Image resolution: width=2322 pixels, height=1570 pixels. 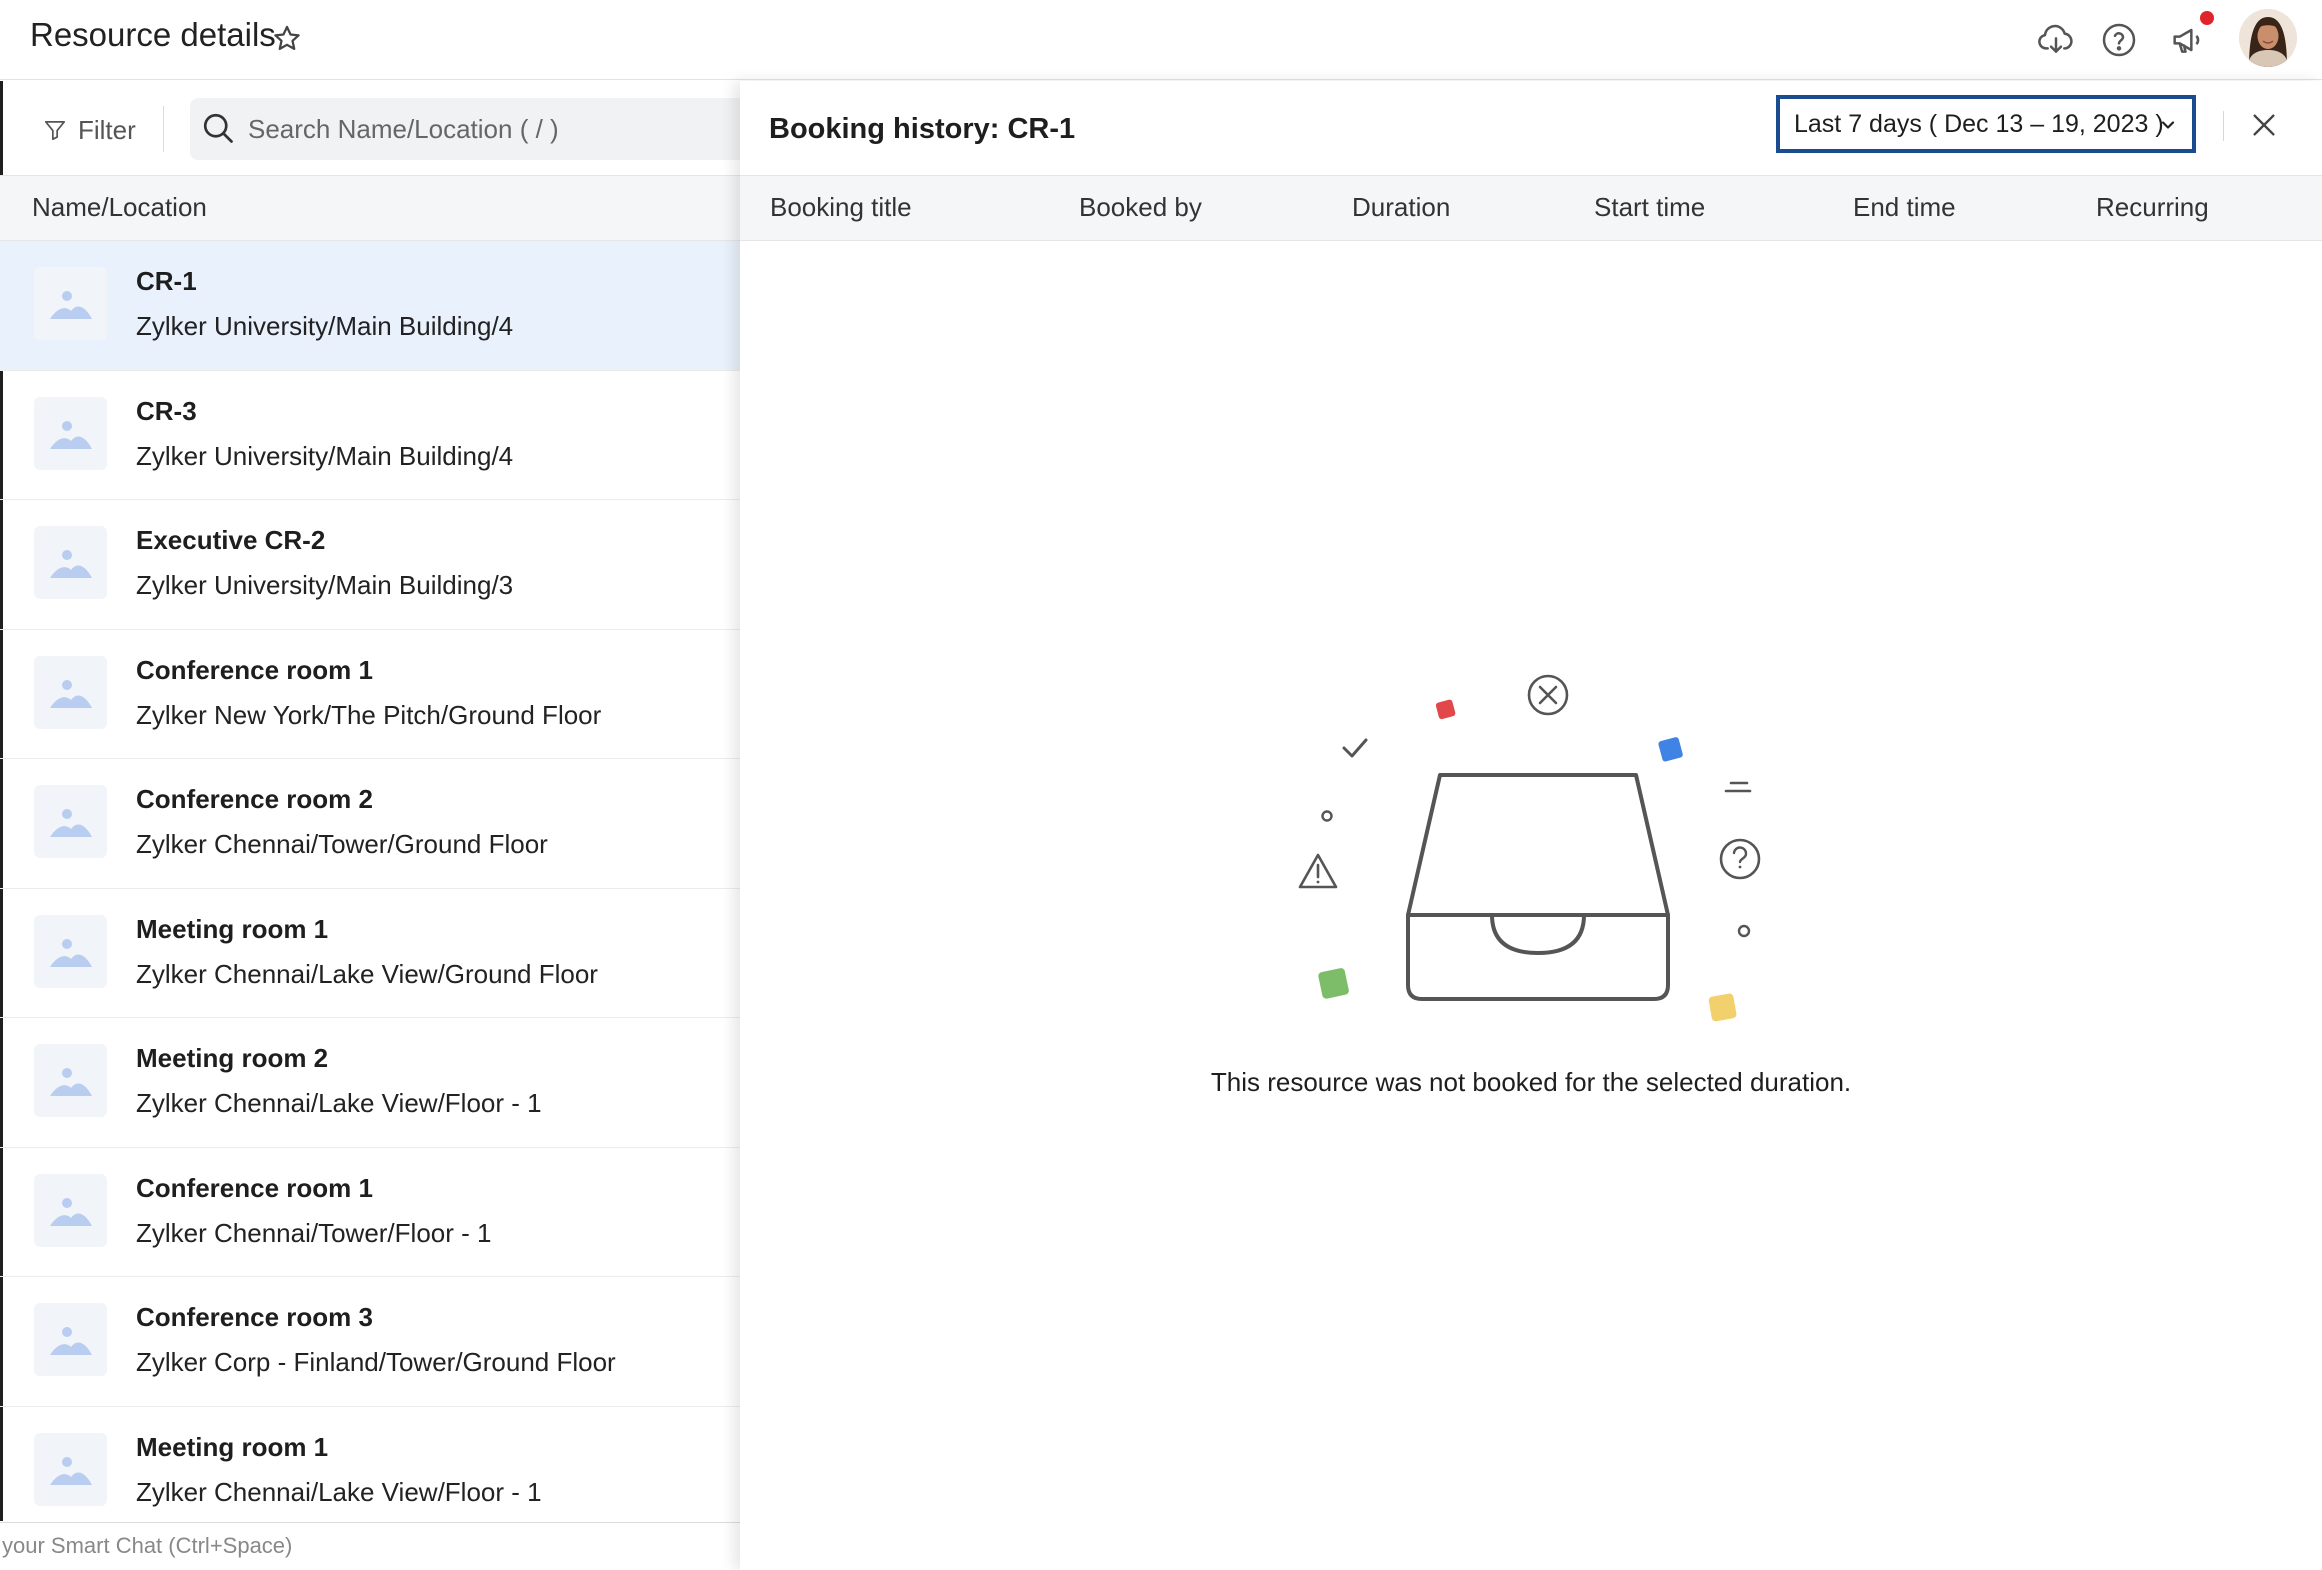 I want to click on list-column-header: Name/Location, so click(x=370, y=208).